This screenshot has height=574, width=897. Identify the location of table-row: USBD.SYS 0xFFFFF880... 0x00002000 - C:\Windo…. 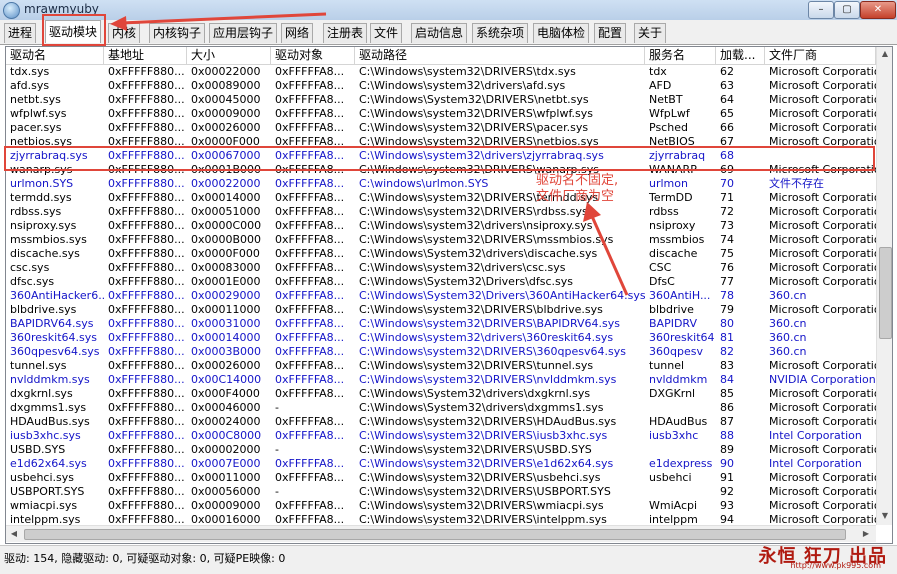
(441, 450).